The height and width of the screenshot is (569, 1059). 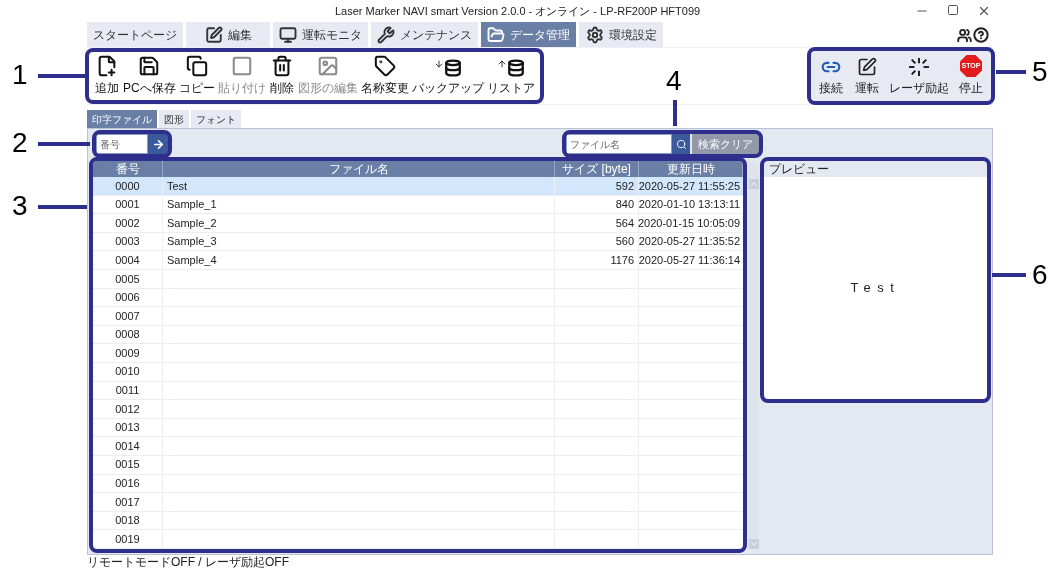 What do you see at coordinates (919, 67) in the screenshot?
I see `burst-icon` at bounding box center [919, 67].